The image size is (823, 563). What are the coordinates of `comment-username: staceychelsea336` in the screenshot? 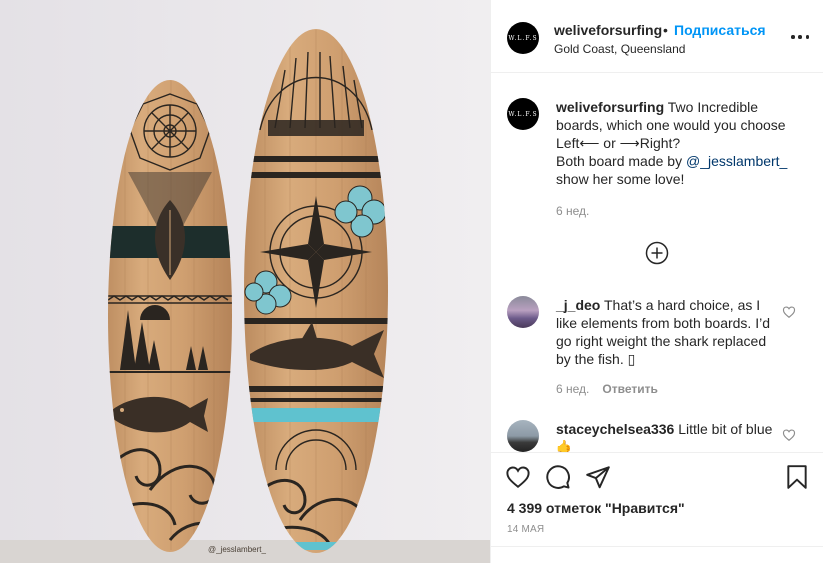 It's located at (615, 429).